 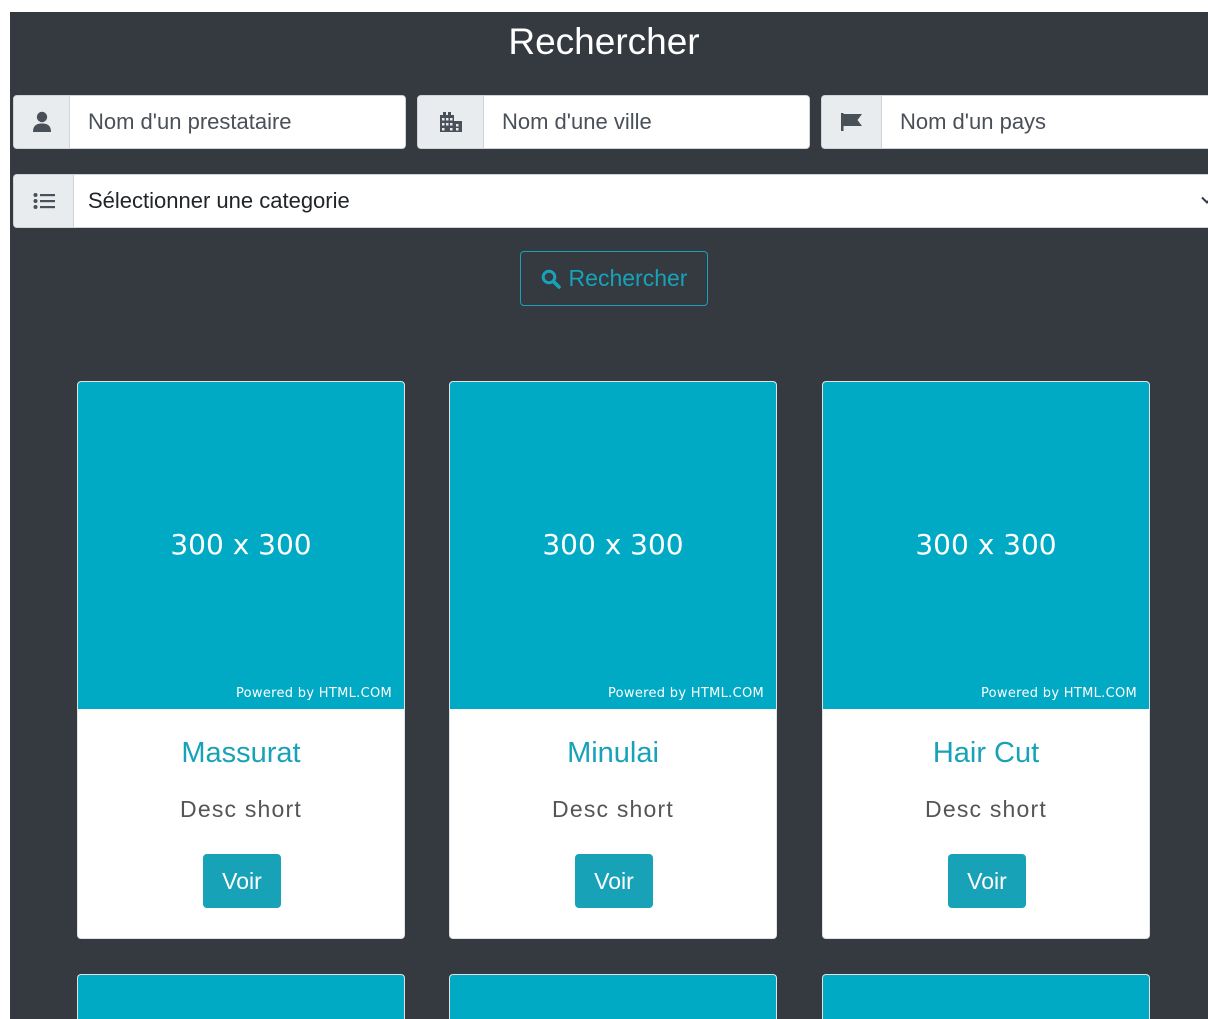 I want to click on category-selected-value: Sélectionner une categorie, so click(x=219, y=200).